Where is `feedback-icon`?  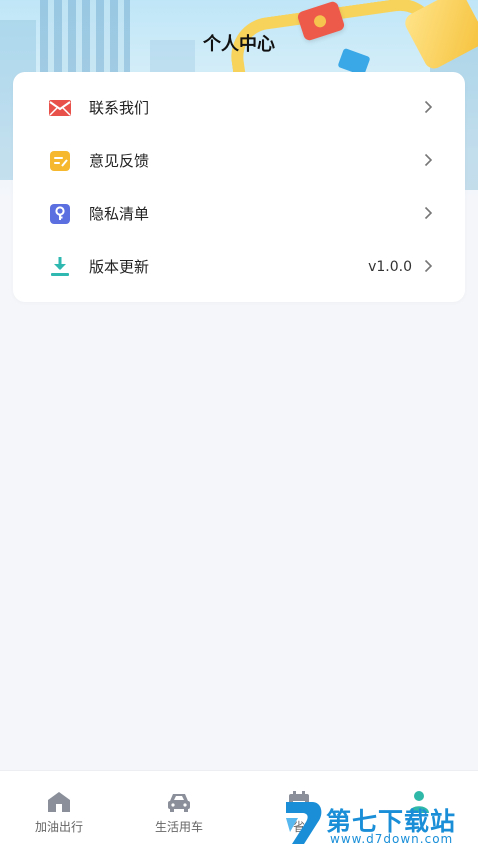 feedback-icon is located at coordinates (60, 161).